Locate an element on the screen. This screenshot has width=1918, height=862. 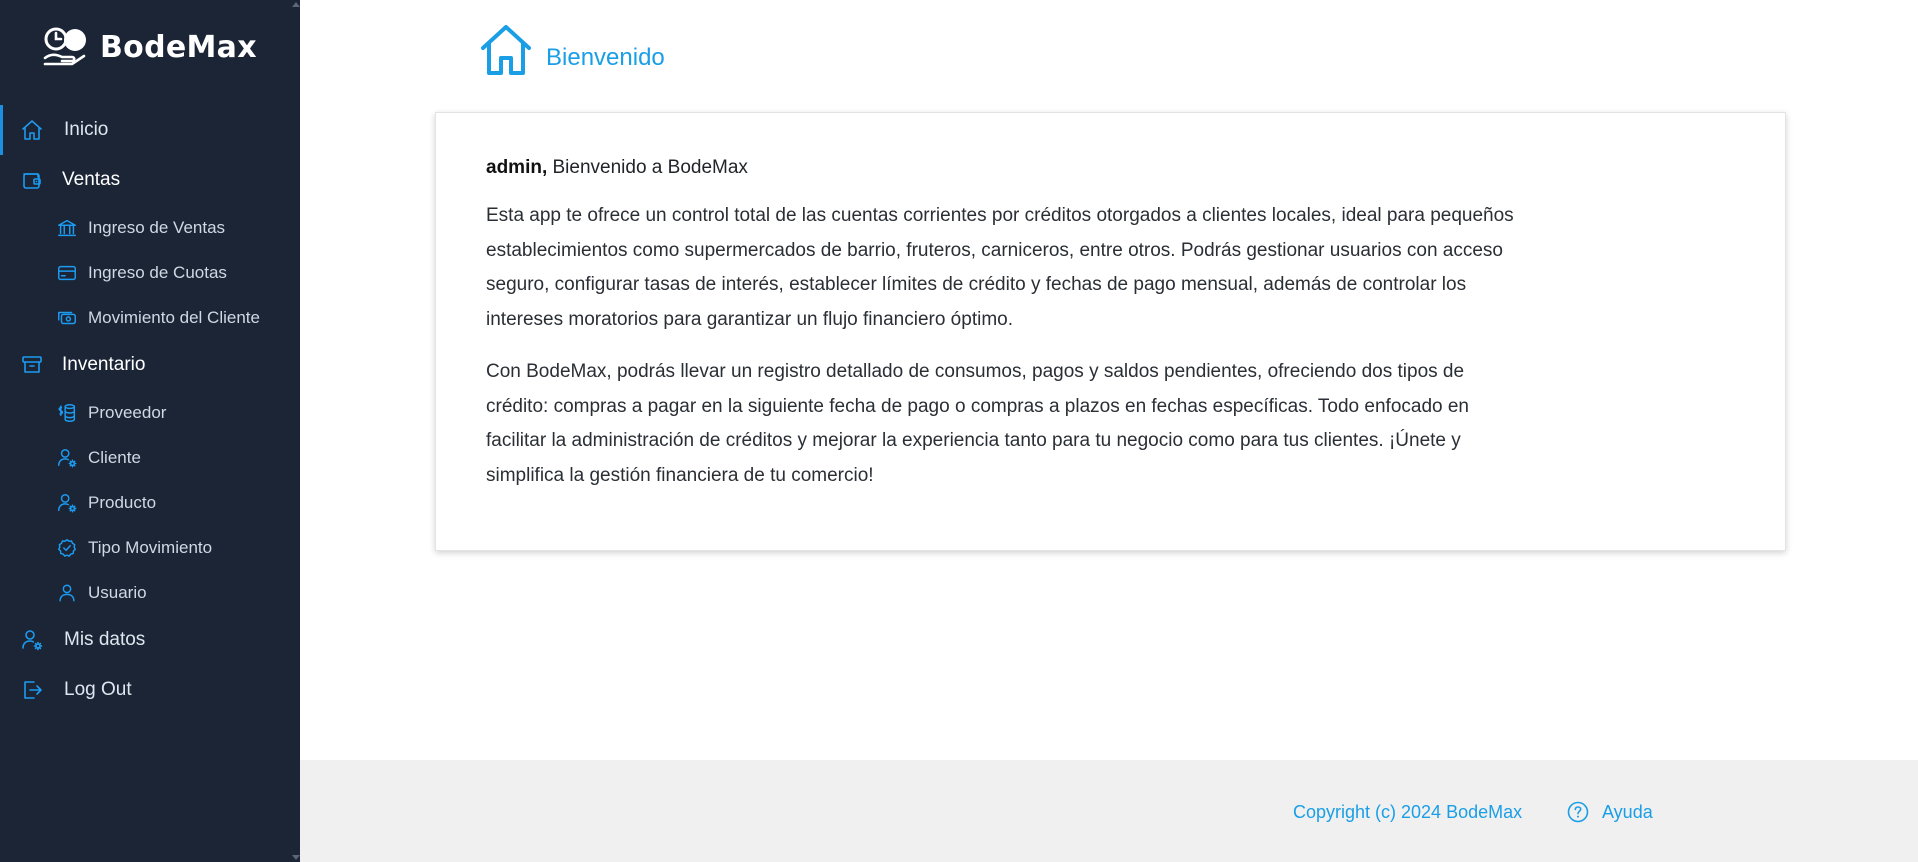
page-title: Bienvenido is located at coordinates (605, 57).